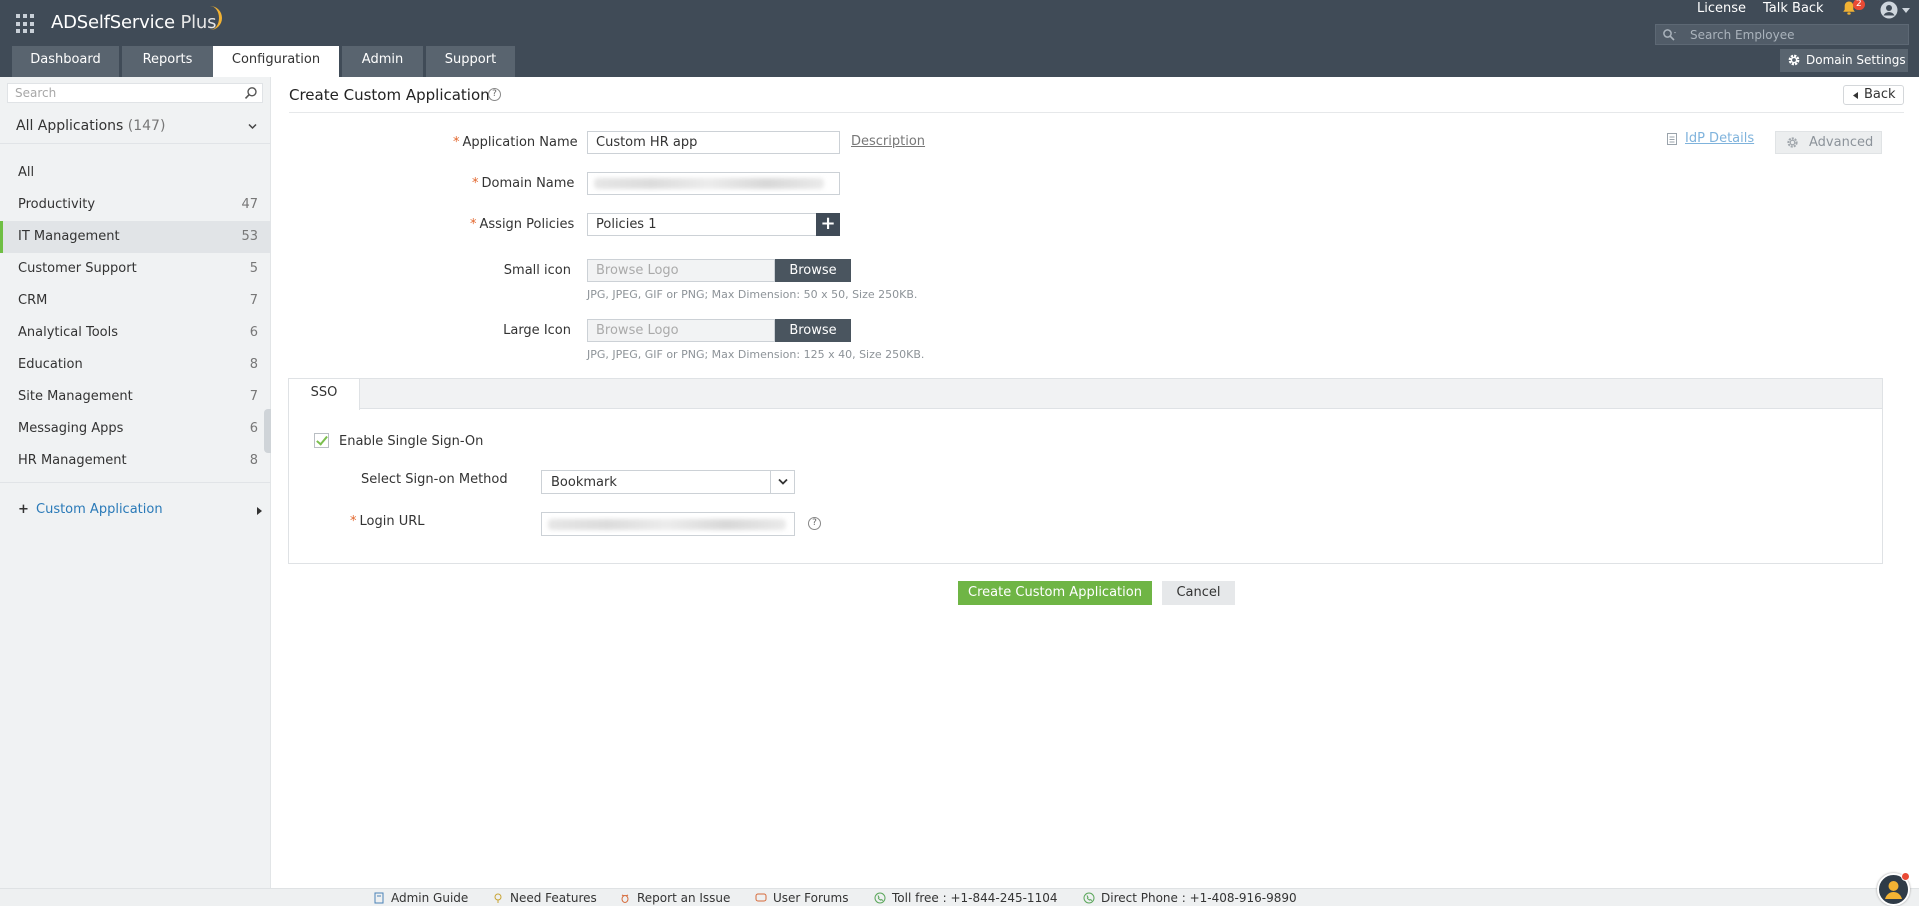 This screenshot has height=906, width=1919. I want to click on domain-name-label-text: Domain Name, so click(528, 183).